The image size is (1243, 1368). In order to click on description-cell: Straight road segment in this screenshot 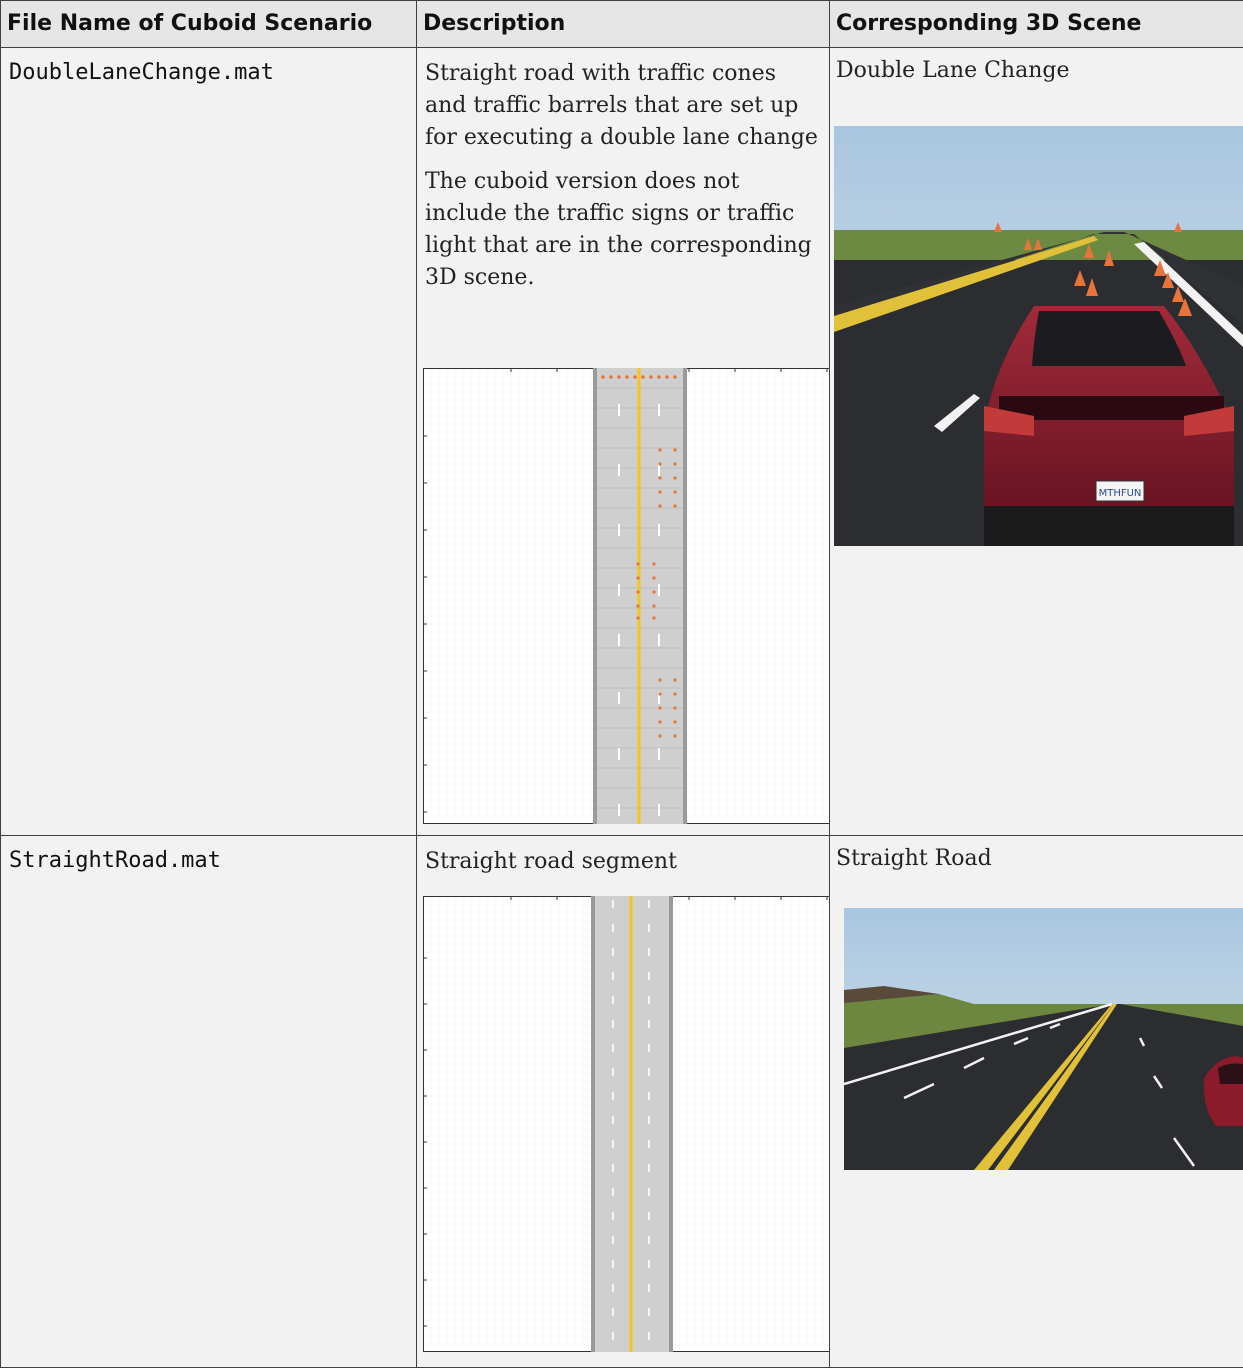, I will do `click(623, 1101)`.